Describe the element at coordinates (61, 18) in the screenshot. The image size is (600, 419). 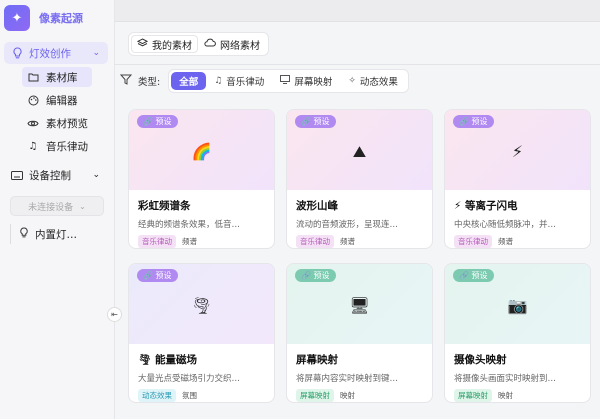
I see `app-name: 像素起源` at that location.